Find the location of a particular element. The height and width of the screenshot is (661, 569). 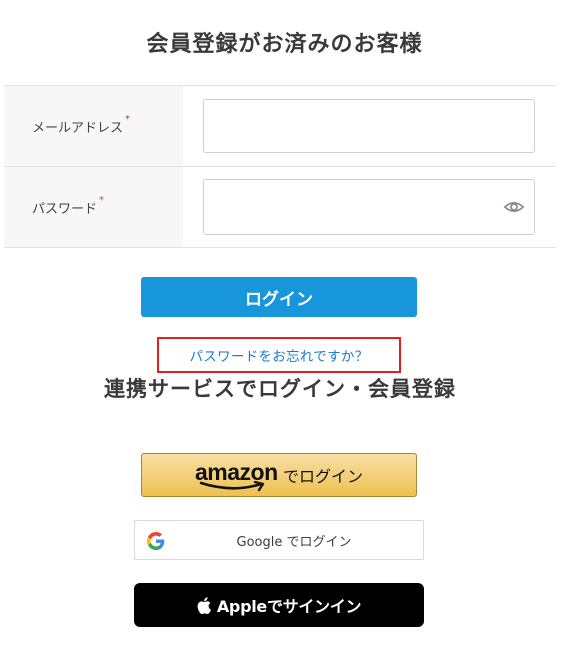

email-label: メールアドレス is located at coordinates (78, 128).